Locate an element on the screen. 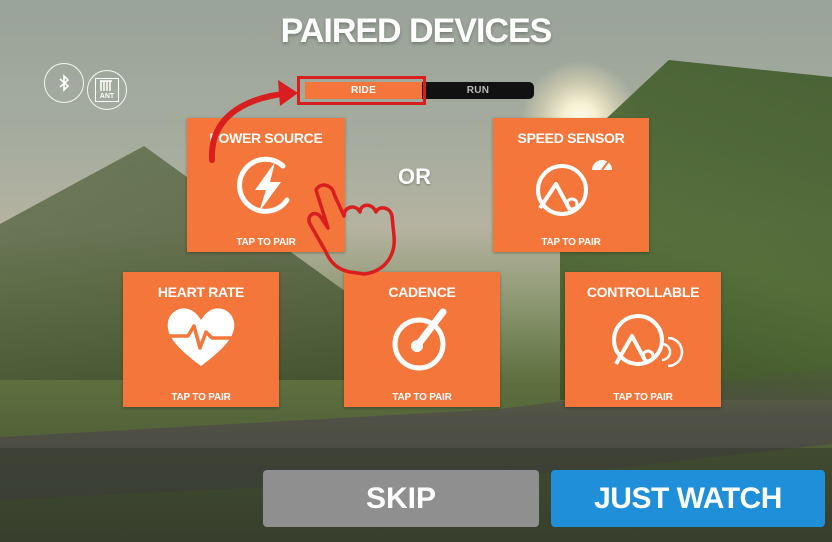 The width and height of the screenshot is (832, 542). controllable-trainer-icon is located at coordinates (643, 341).